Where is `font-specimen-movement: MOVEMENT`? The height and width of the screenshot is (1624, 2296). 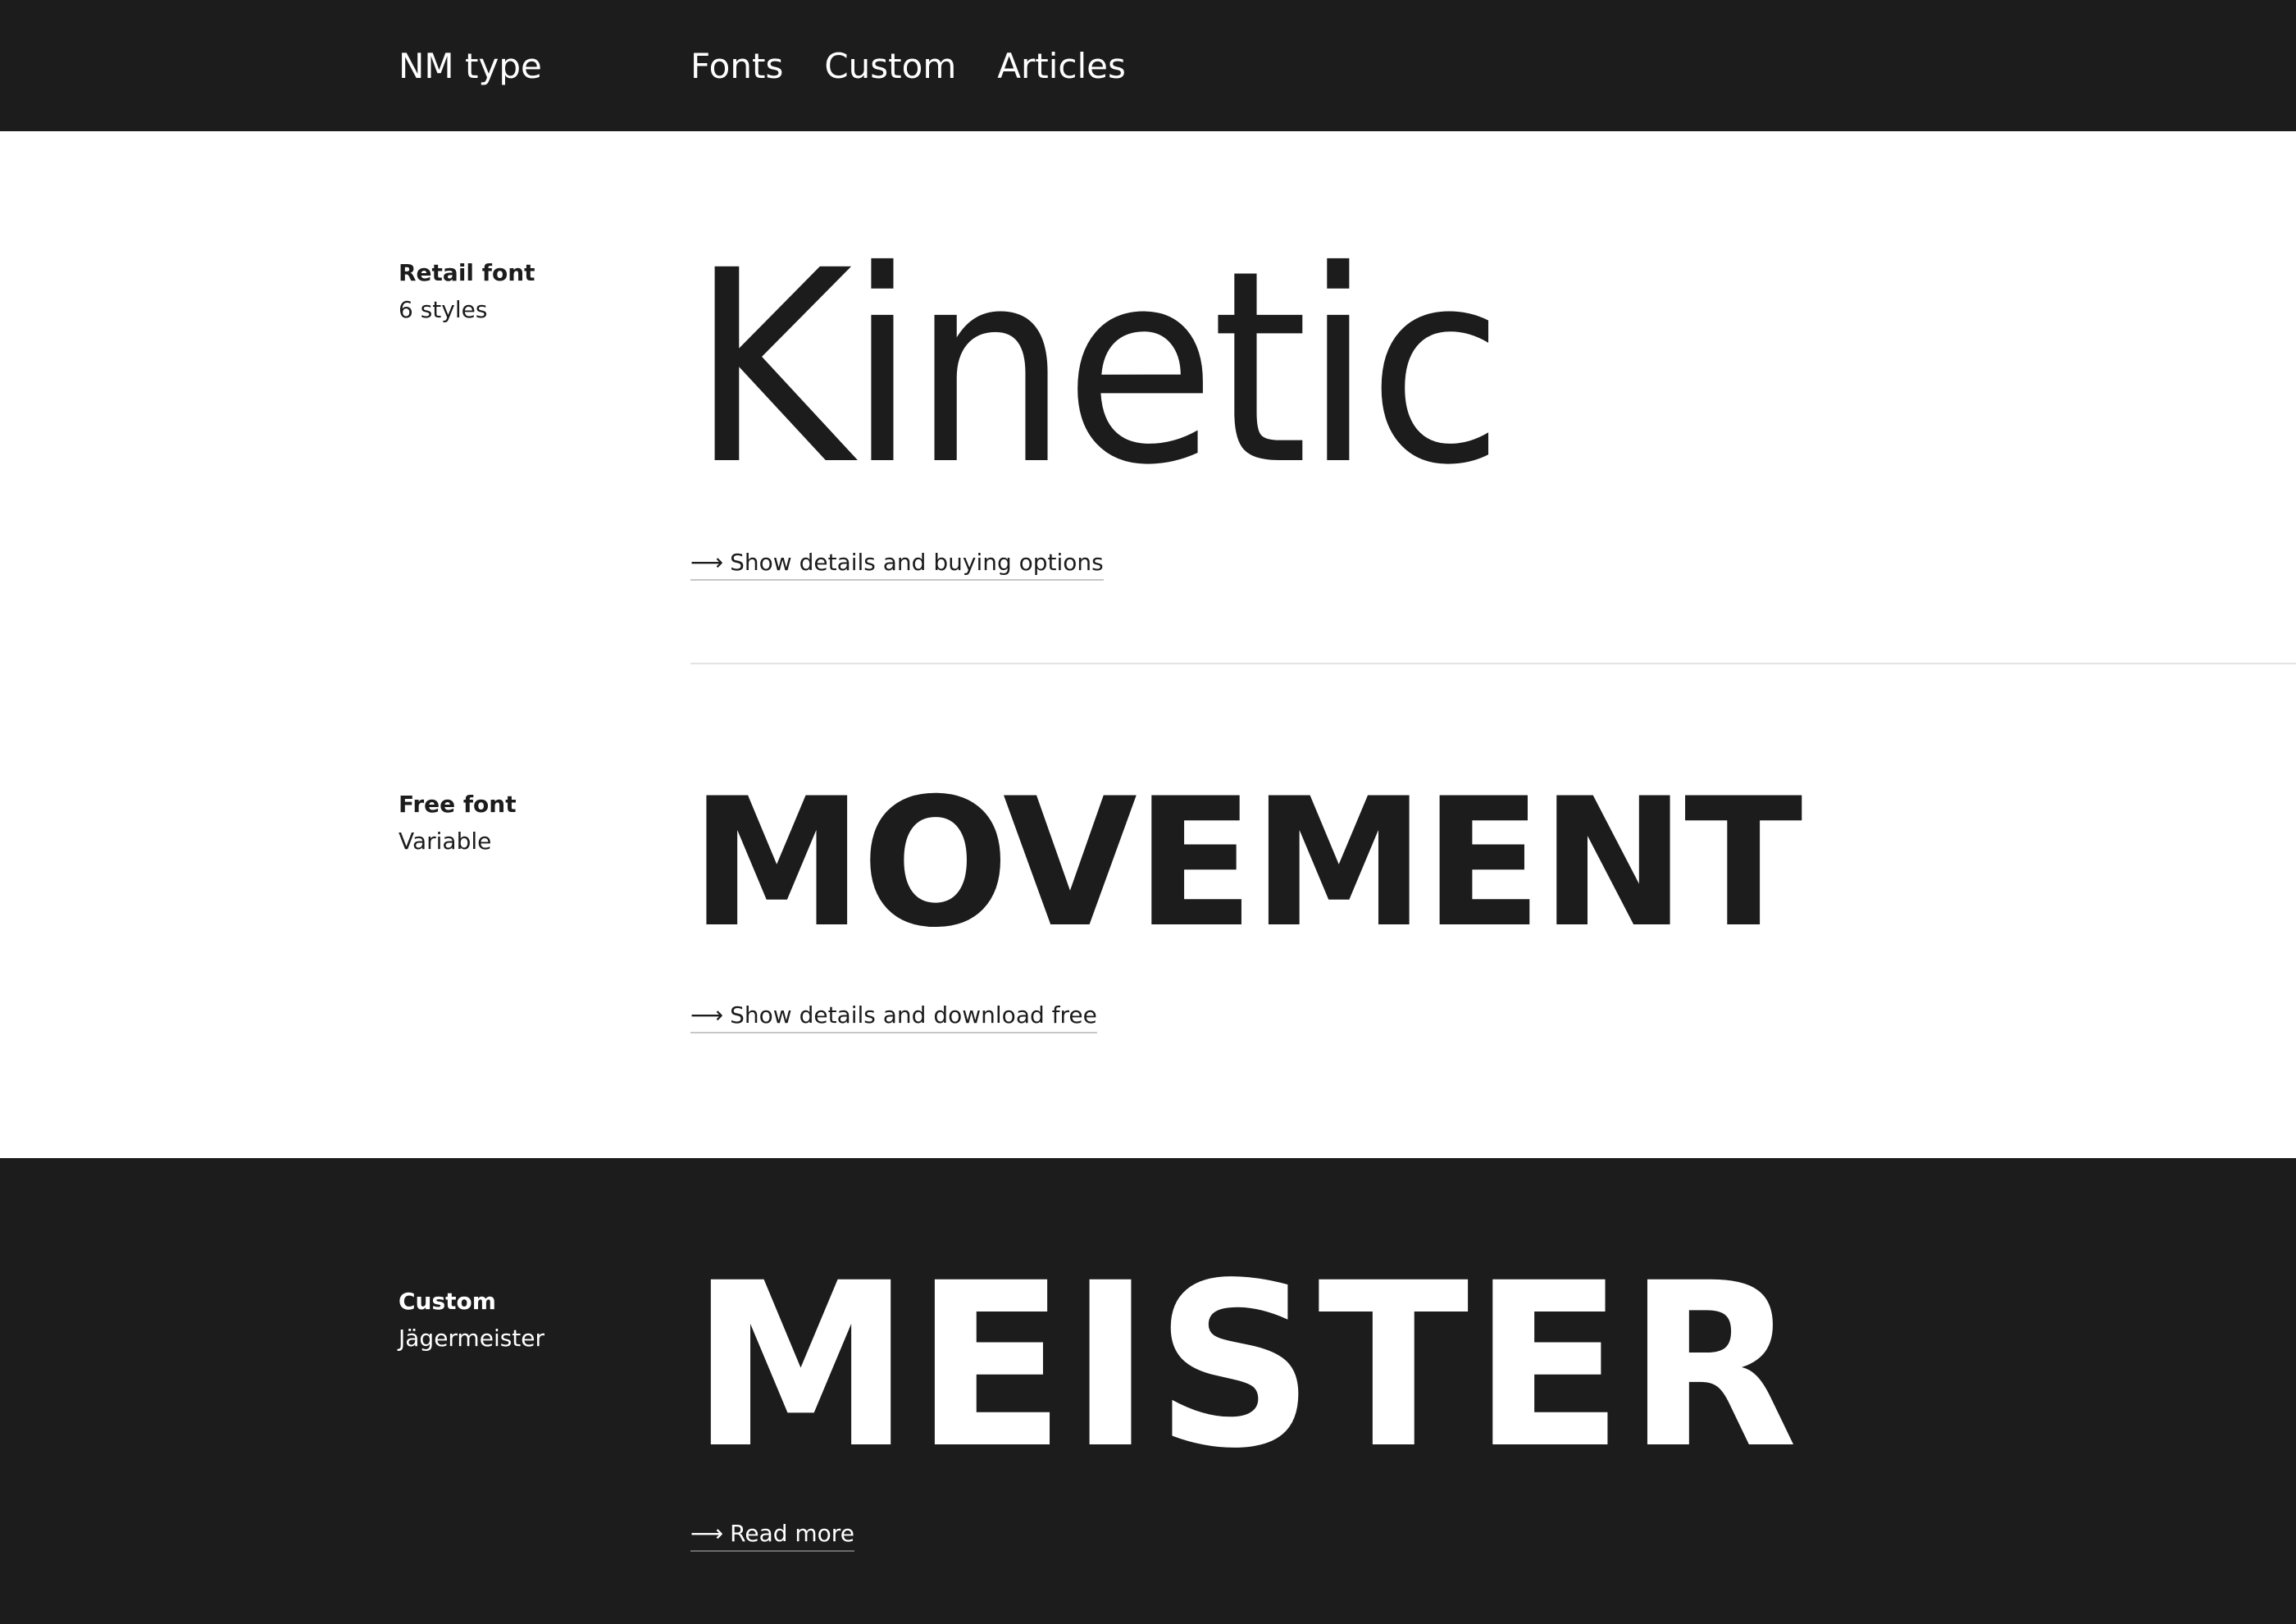 font-specimen-movement: MOVEMENT is located at coordinates (1246, 863).